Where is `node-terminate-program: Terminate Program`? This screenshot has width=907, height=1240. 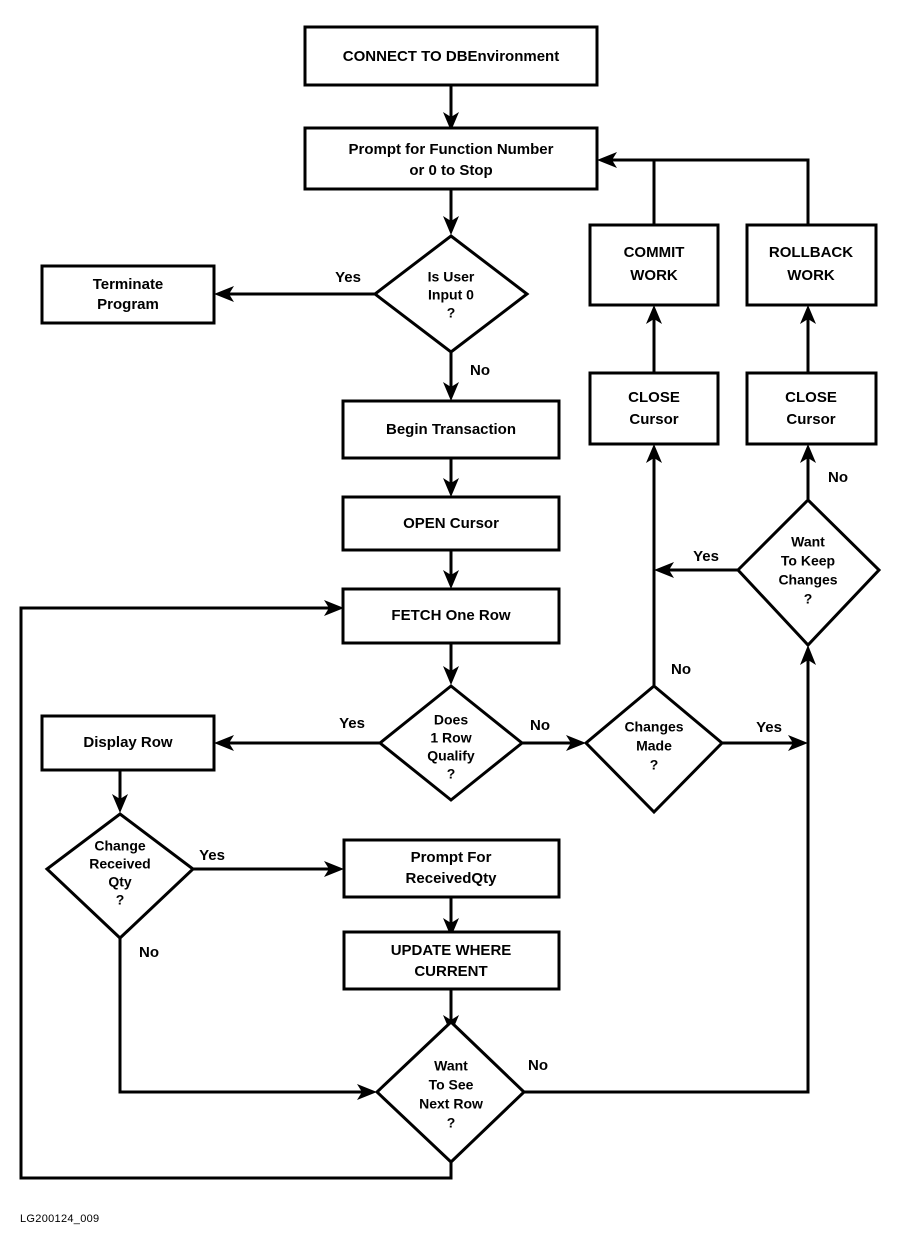 node-terminate-program: Terminate Program is located at coordinates (128, 294).